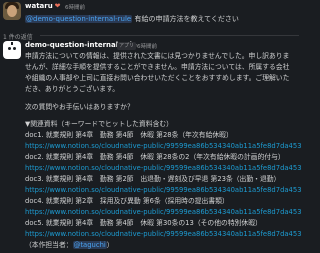  I want to click on app-badge: アプリ, so click(127, 46).